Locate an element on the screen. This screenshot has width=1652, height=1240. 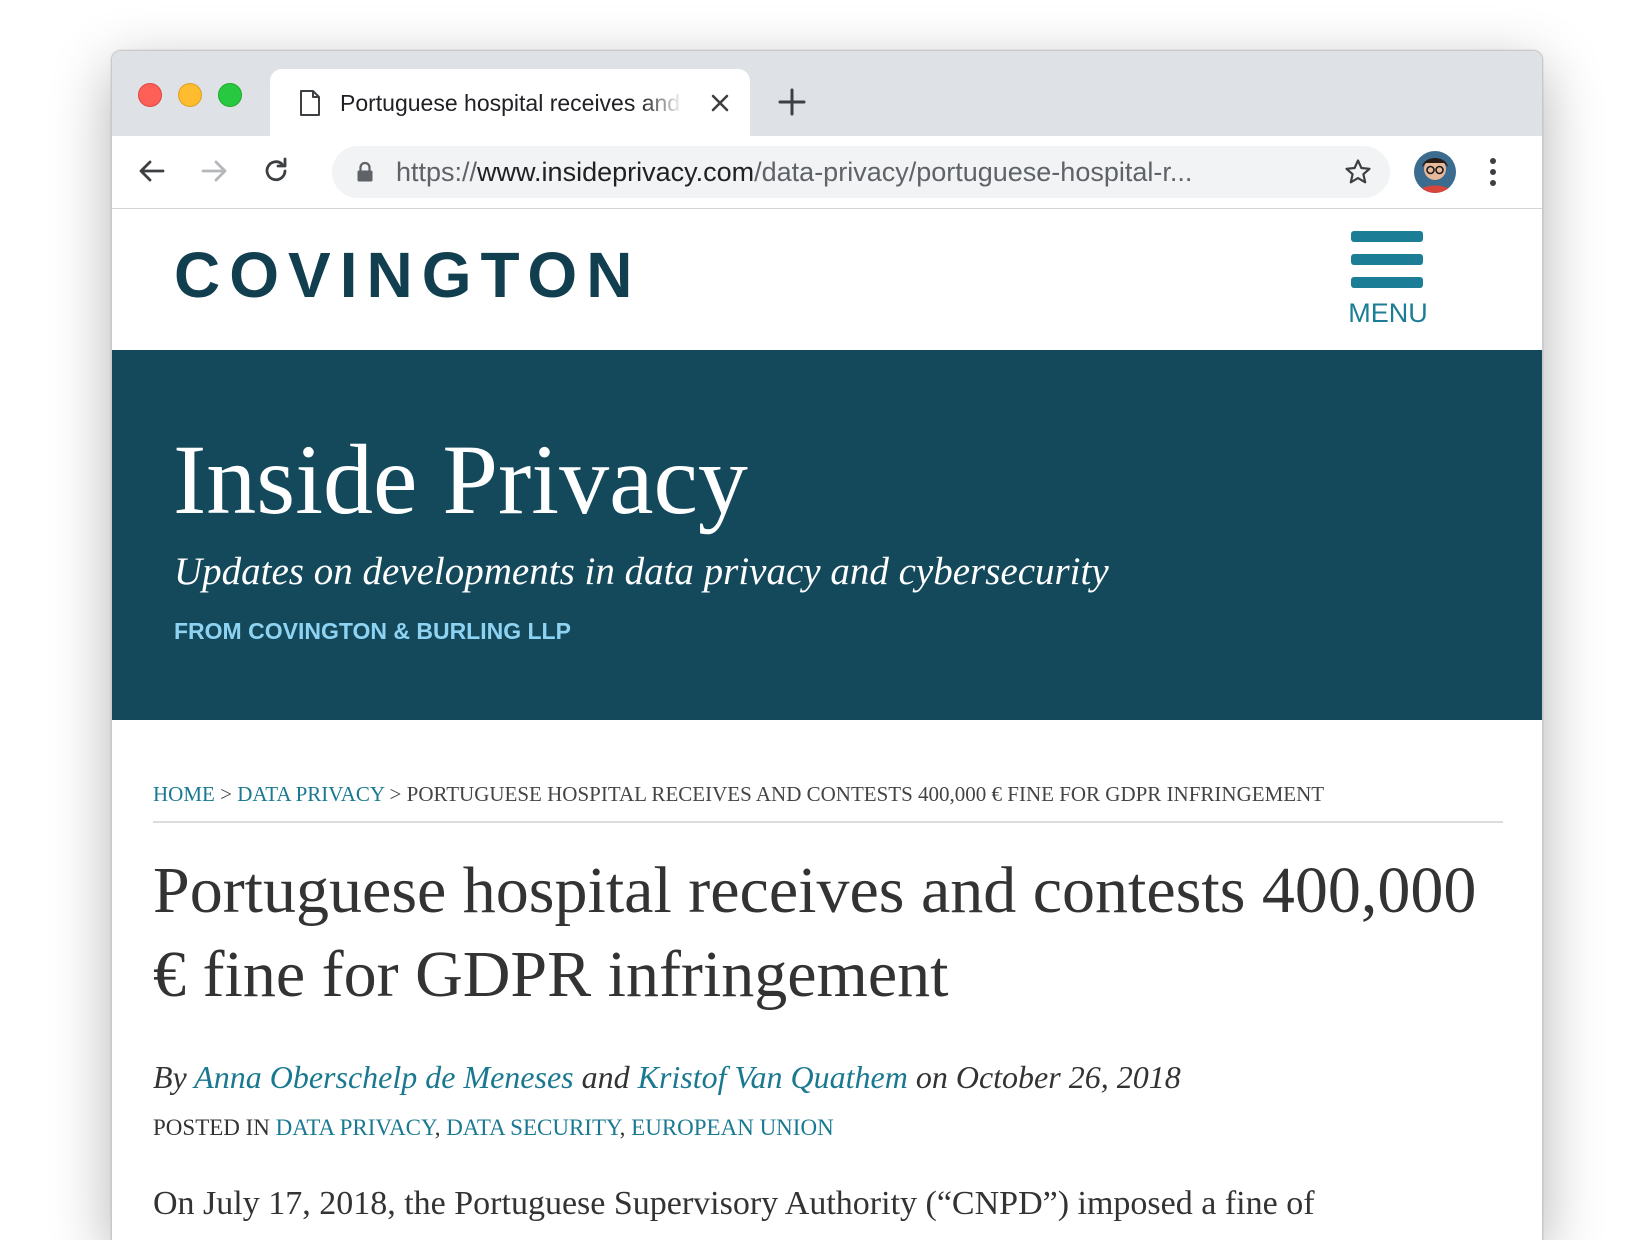
author-link: Anna Oberschelp de Meneses is located at coordinates (383, 1077).